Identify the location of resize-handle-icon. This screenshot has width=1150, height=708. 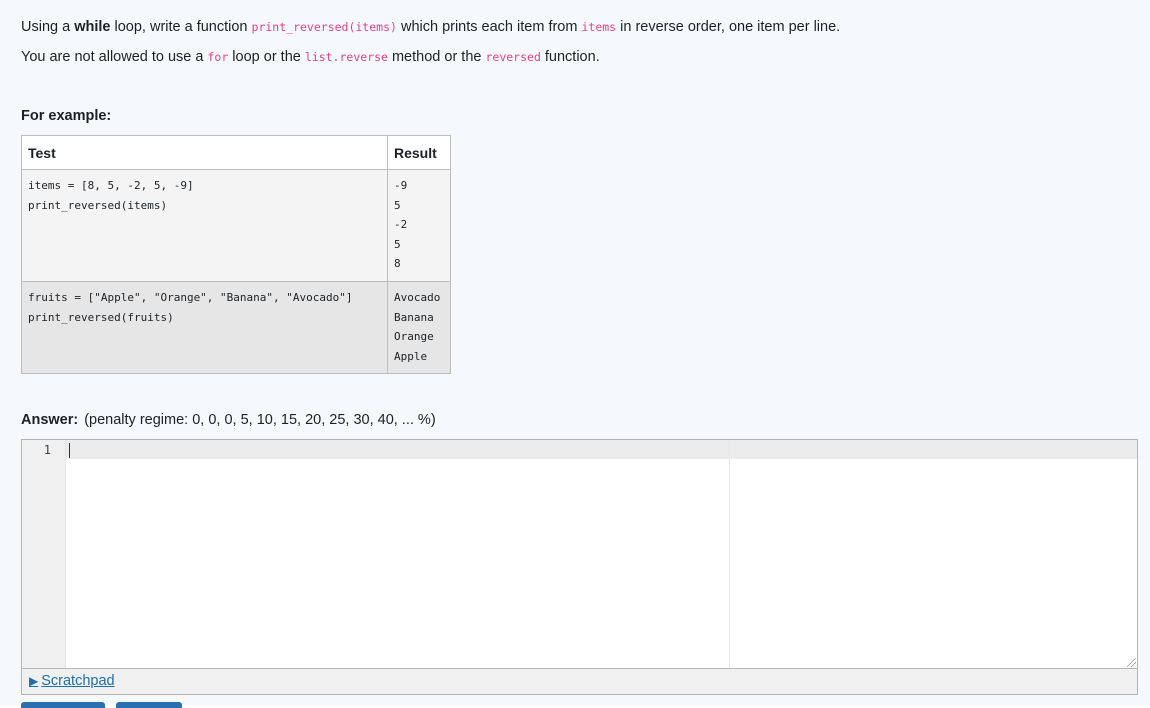
(1131, 662).